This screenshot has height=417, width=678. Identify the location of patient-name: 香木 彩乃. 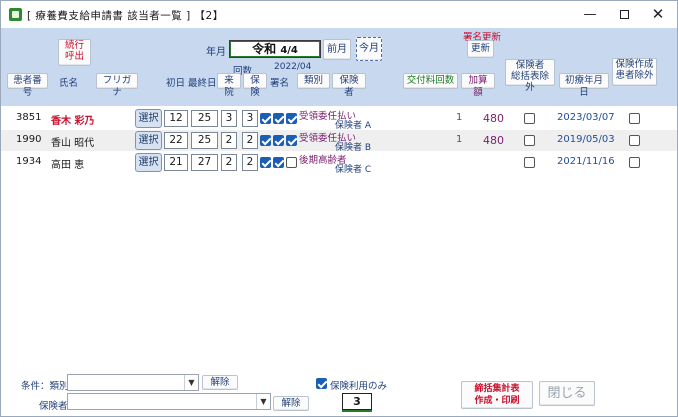
(73, 121).